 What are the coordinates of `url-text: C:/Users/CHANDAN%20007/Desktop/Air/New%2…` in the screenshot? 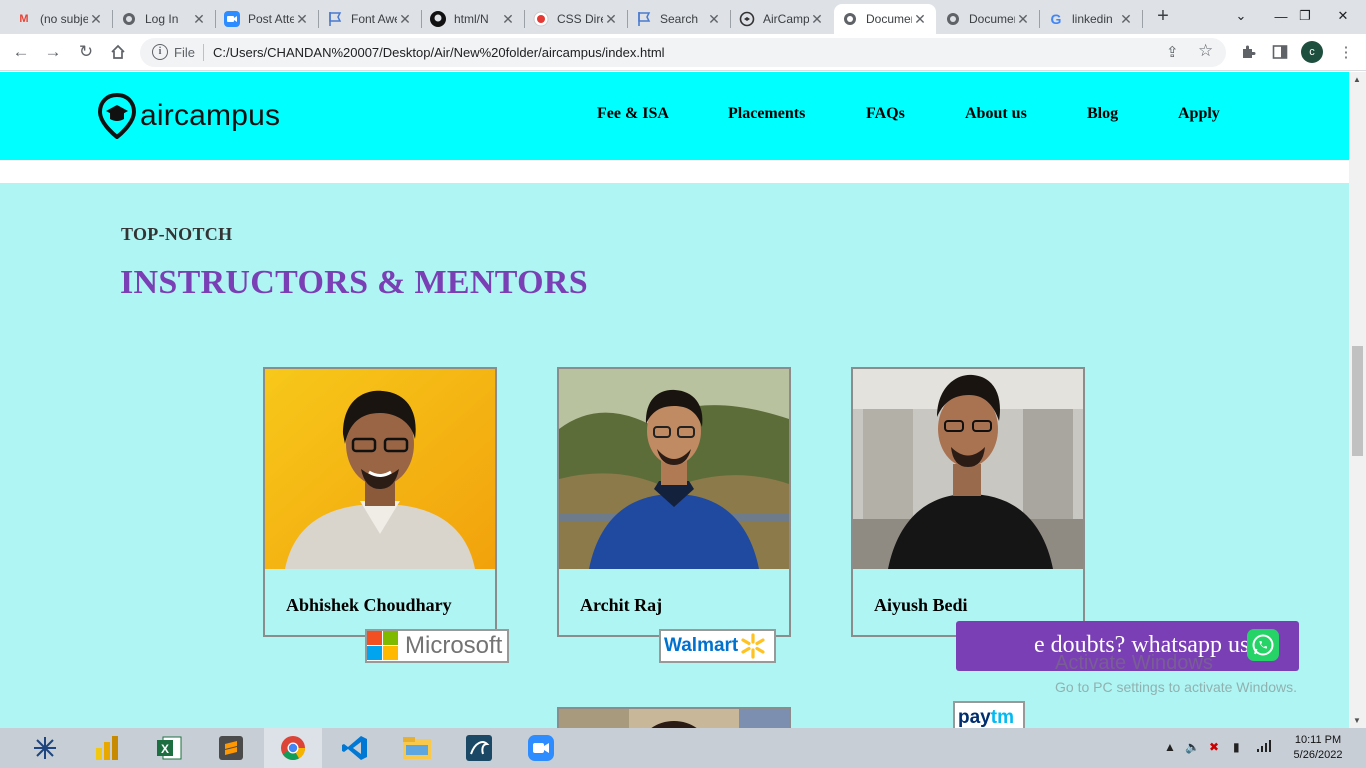 It's located at (439, 52).